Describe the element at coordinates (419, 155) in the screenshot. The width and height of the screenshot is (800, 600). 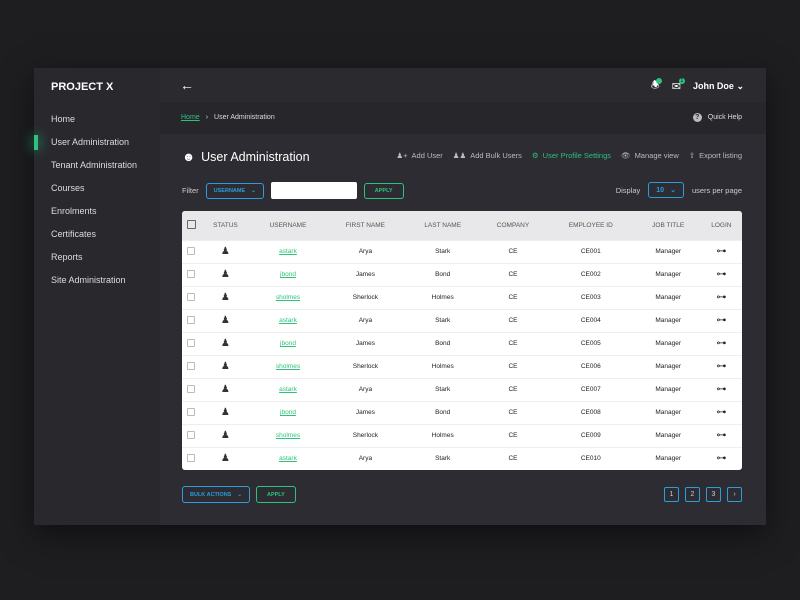
I see `add-user-button: ♟+ Add User` at that location.